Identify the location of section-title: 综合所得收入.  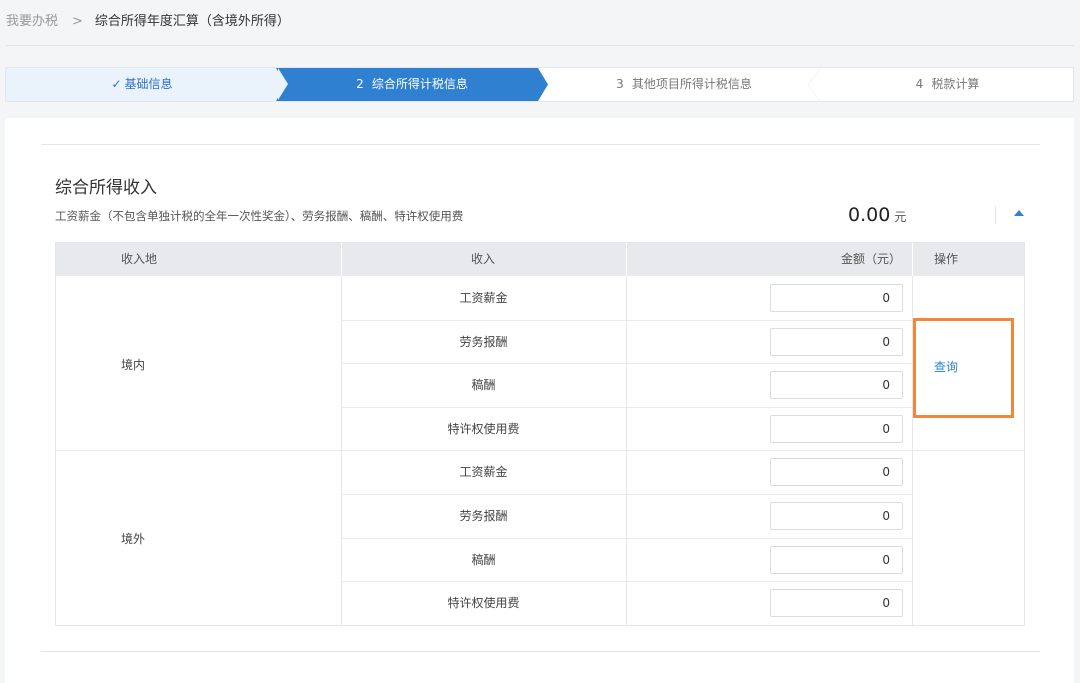
(106, 188).